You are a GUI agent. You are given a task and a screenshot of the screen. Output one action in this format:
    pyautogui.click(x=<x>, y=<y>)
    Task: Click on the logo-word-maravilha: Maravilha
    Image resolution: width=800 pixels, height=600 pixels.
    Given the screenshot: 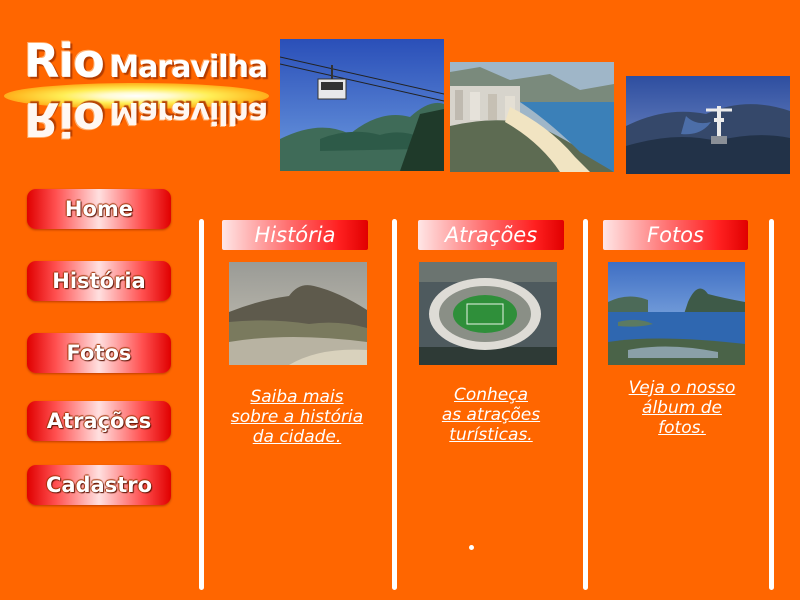 What is the action you would take?
    pyautogui.click(x=188, y=67)
    